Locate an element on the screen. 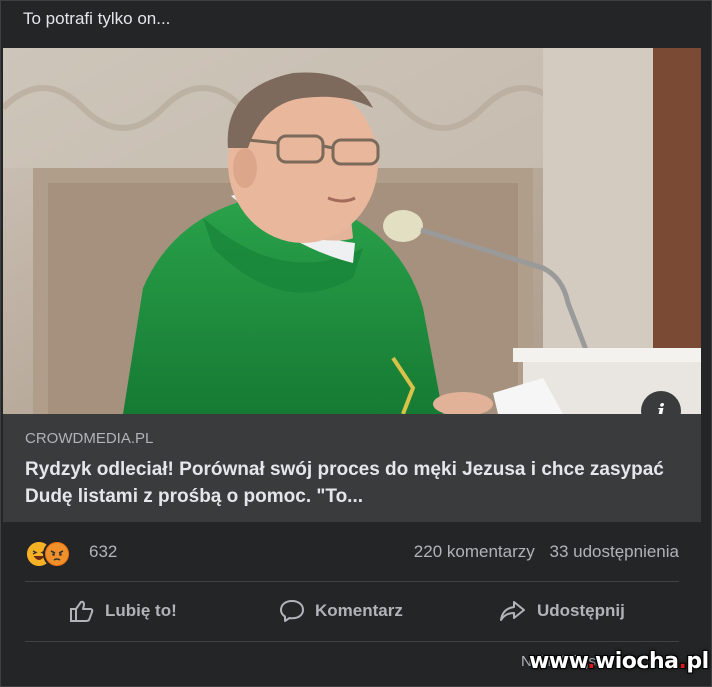 The width and height of the screenshot is (712, 687). share-button: Udostępnij is located at coordinates (562, 611).